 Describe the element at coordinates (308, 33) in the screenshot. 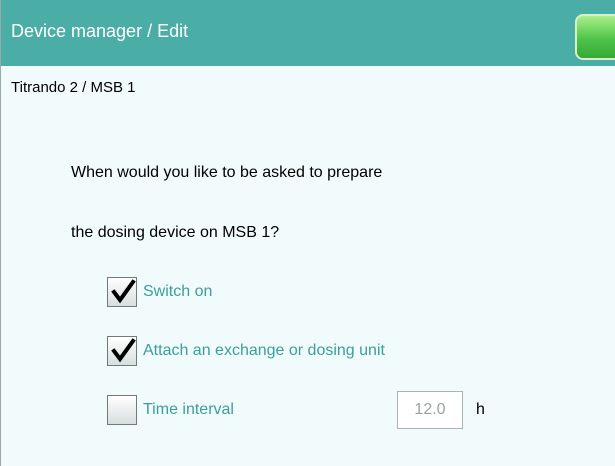

I see `title-bar: Device manager / Edit` at that location.